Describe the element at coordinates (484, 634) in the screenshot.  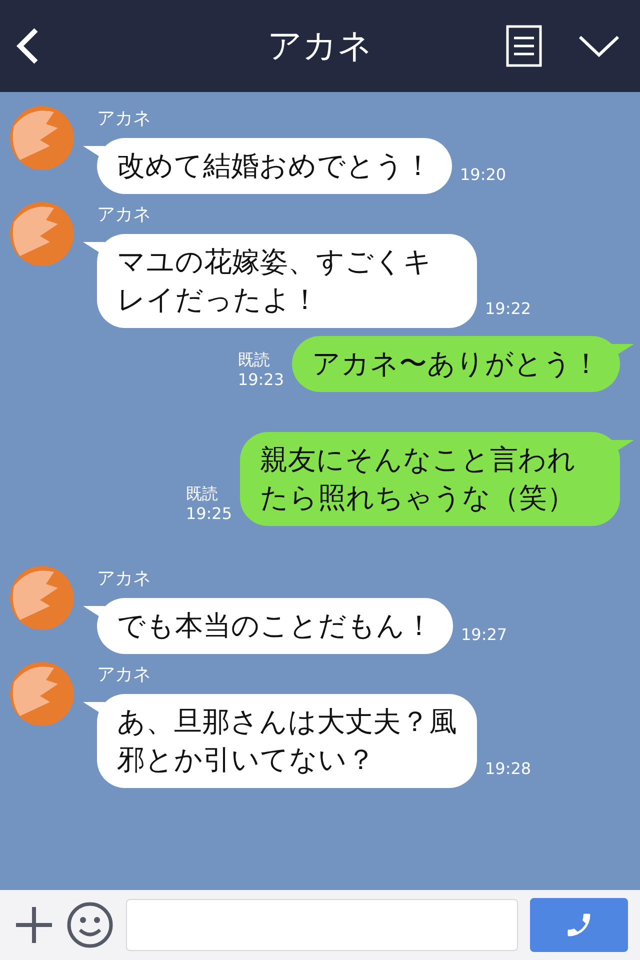
I see `message-time: 19:27` at that location.